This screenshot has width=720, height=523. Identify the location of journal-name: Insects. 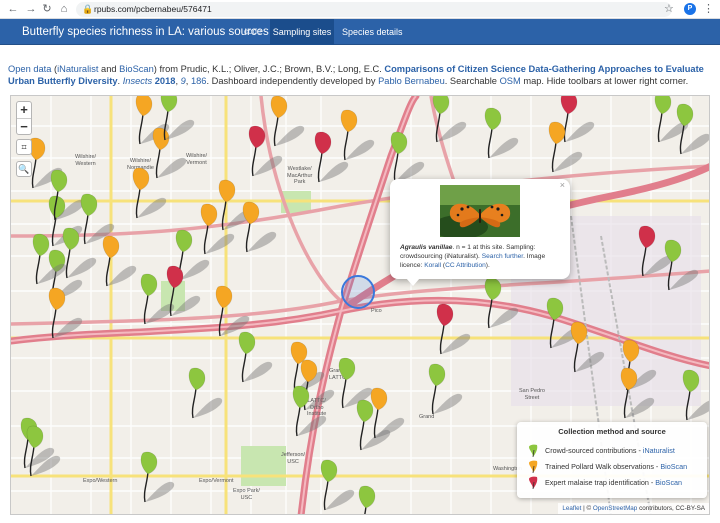
(137, 81).